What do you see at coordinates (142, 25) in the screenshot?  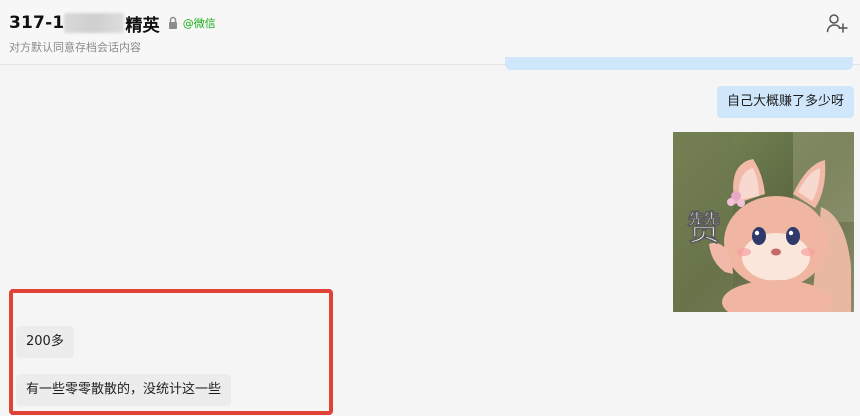 I see `chat-title-suffix: 精英` at bounding box center [142, 25].